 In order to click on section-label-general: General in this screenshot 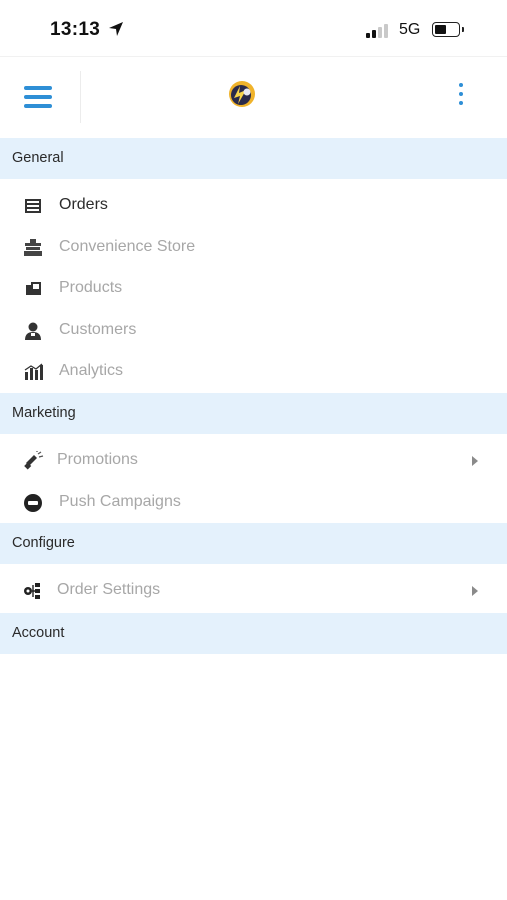, I will do `click(38, 158)`.